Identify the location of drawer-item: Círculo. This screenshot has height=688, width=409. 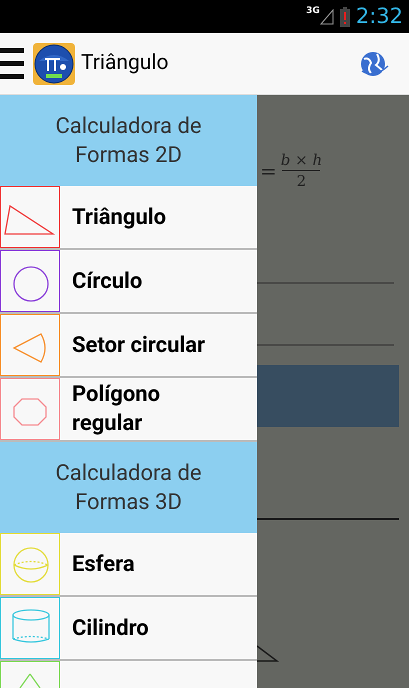
(128, 282).